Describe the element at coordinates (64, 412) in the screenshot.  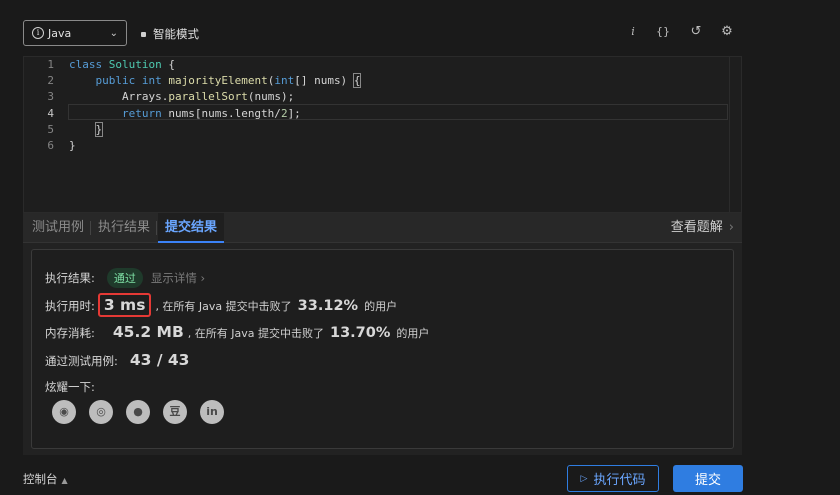
I see `wechat-icon: ◉` at that location.